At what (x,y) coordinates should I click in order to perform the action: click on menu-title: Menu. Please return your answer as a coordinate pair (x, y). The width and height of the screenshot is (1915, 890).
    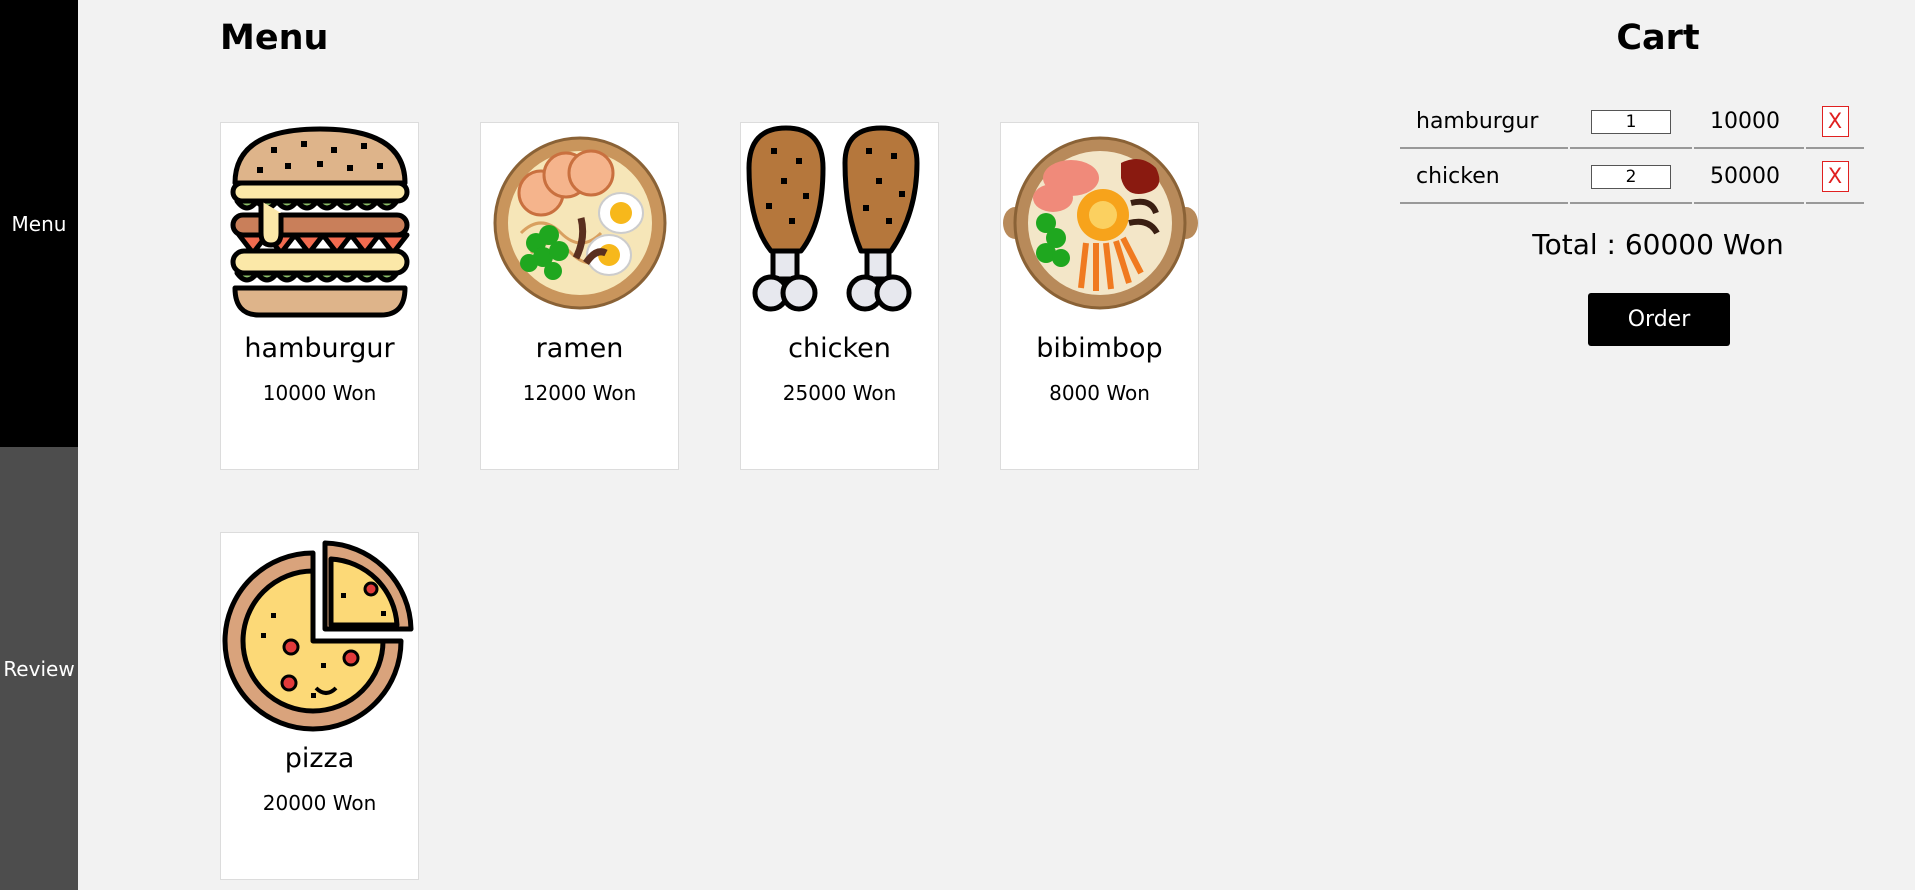
    Looking at the image, I should click on (274, 38).